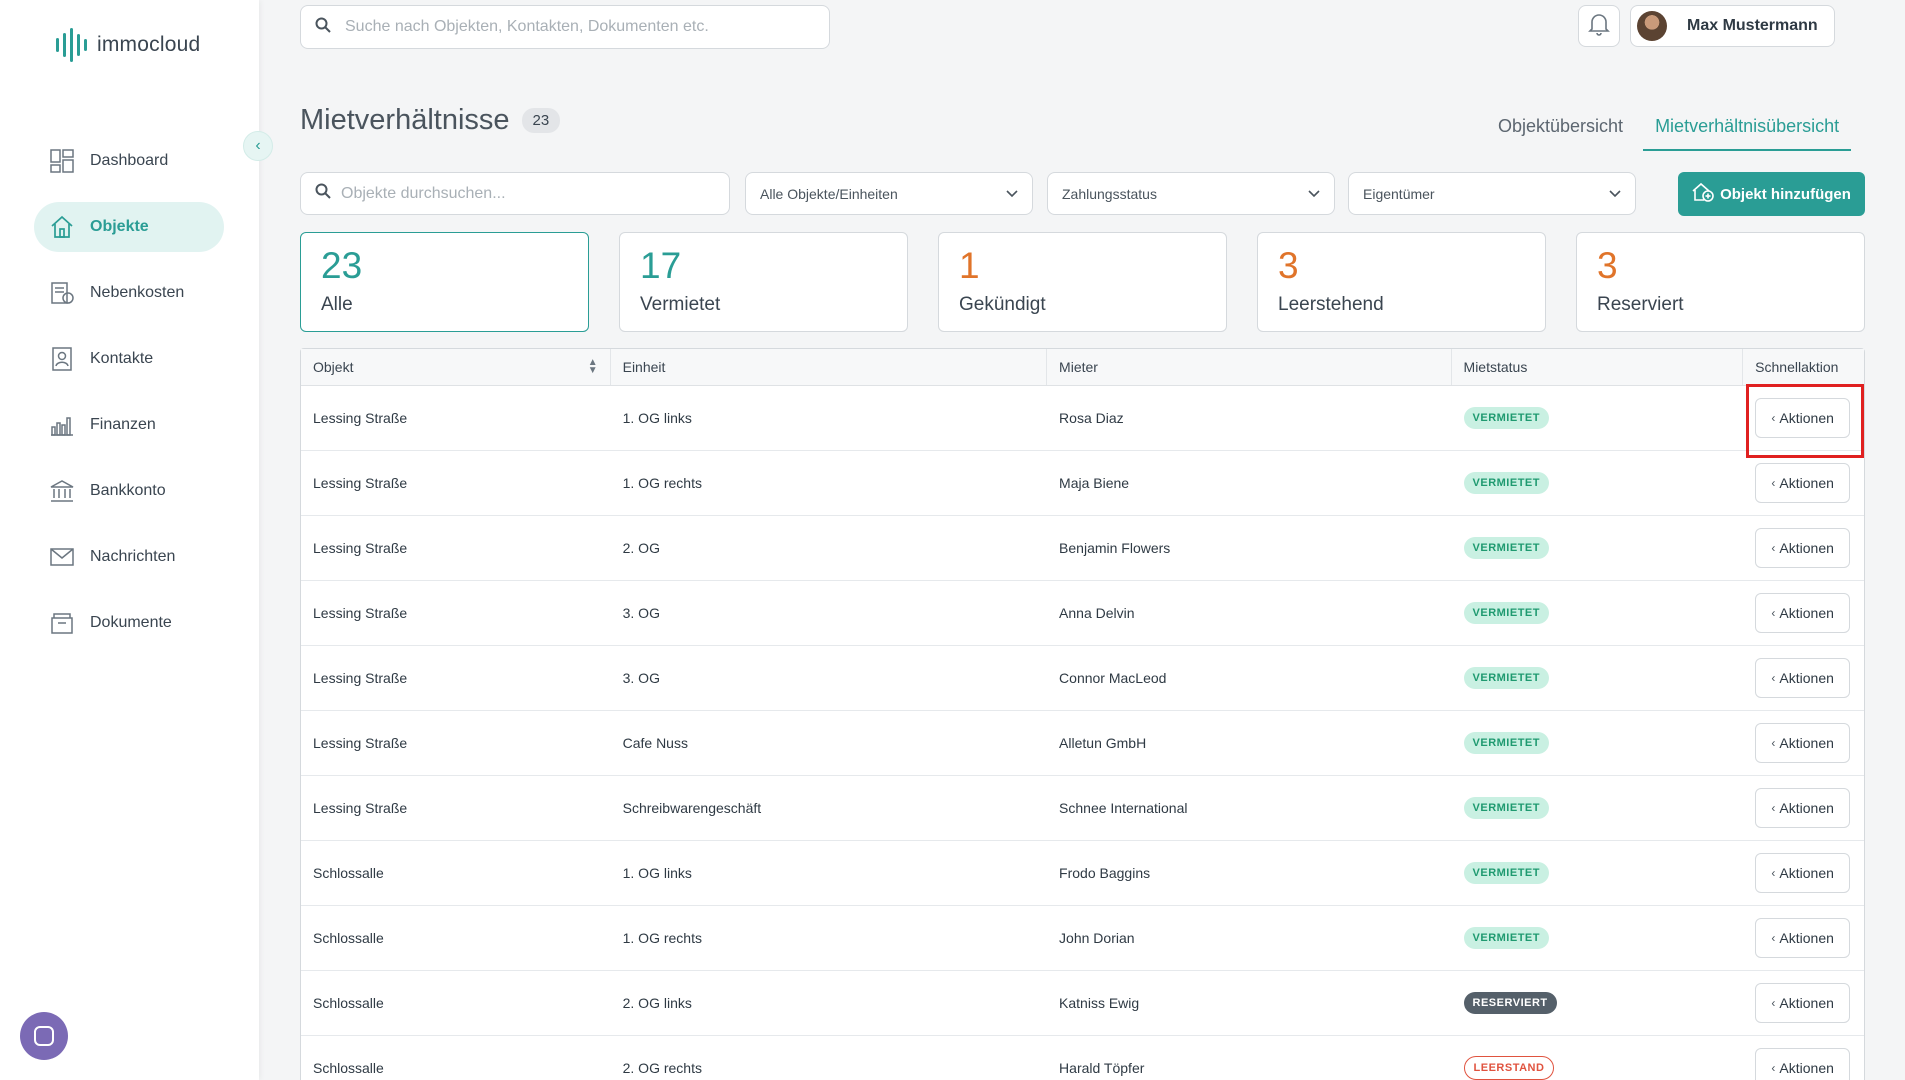 This screenshot has height=1080, width=1905. Describe the element at coordinates (829, 743) in the screenshot. I see `cell-einheit: Cafe Nuss` at that location.